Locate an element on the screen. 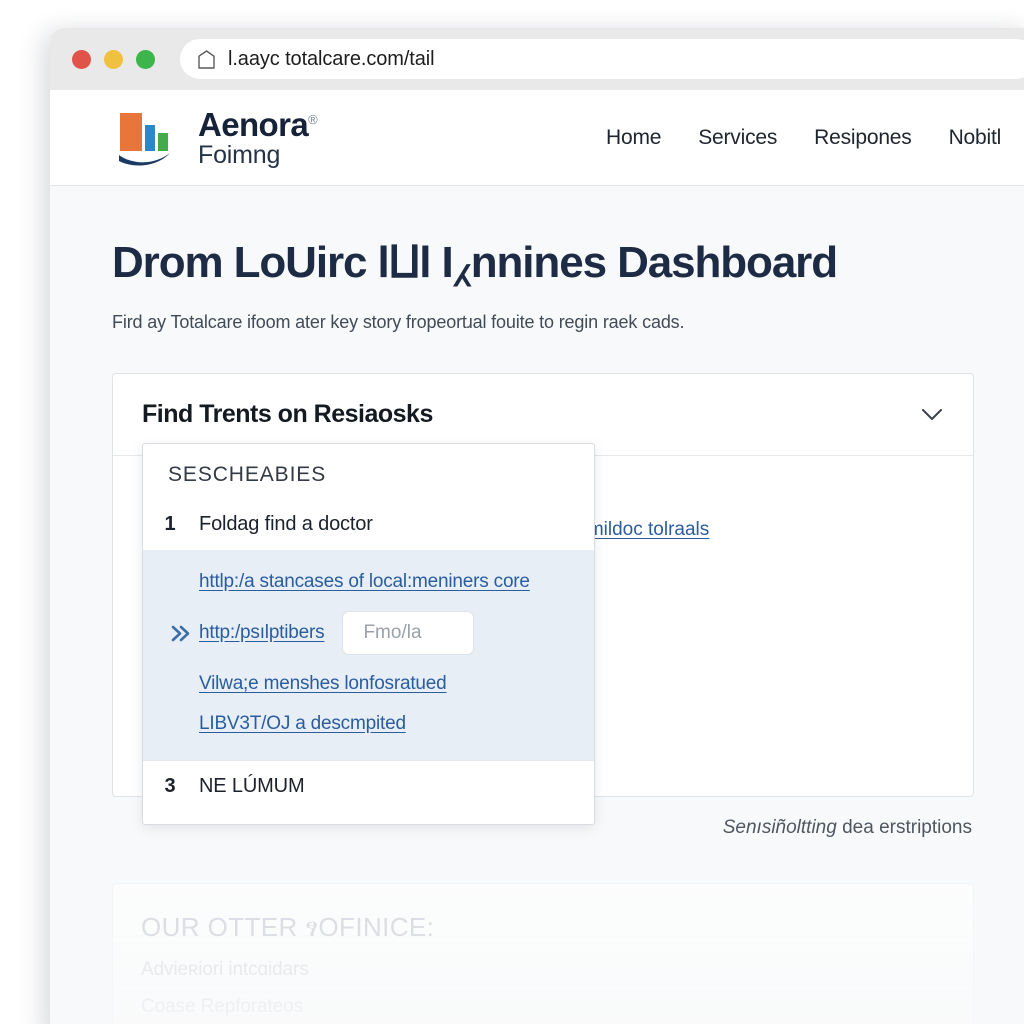  footer-card-item: Coase Repforateos is located at coordinates (557, 1007).